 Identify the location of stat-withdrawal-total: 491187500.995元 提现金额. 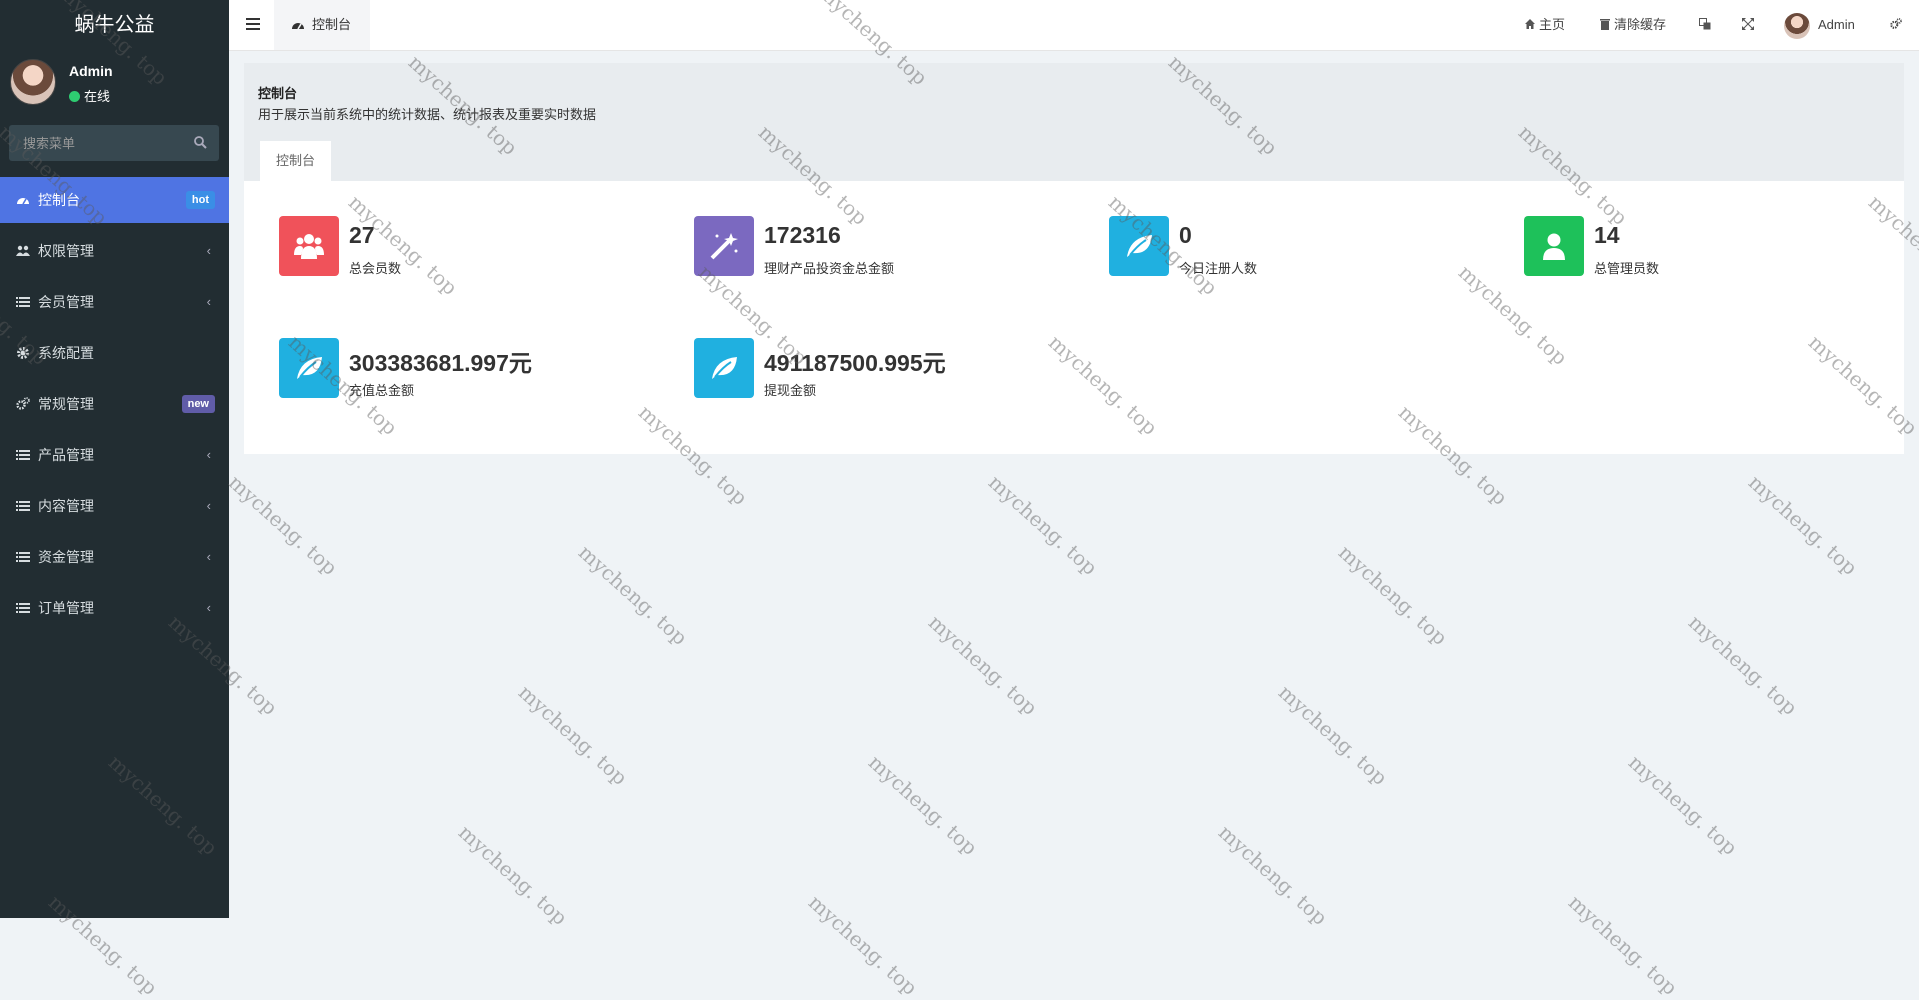
(874, 368).